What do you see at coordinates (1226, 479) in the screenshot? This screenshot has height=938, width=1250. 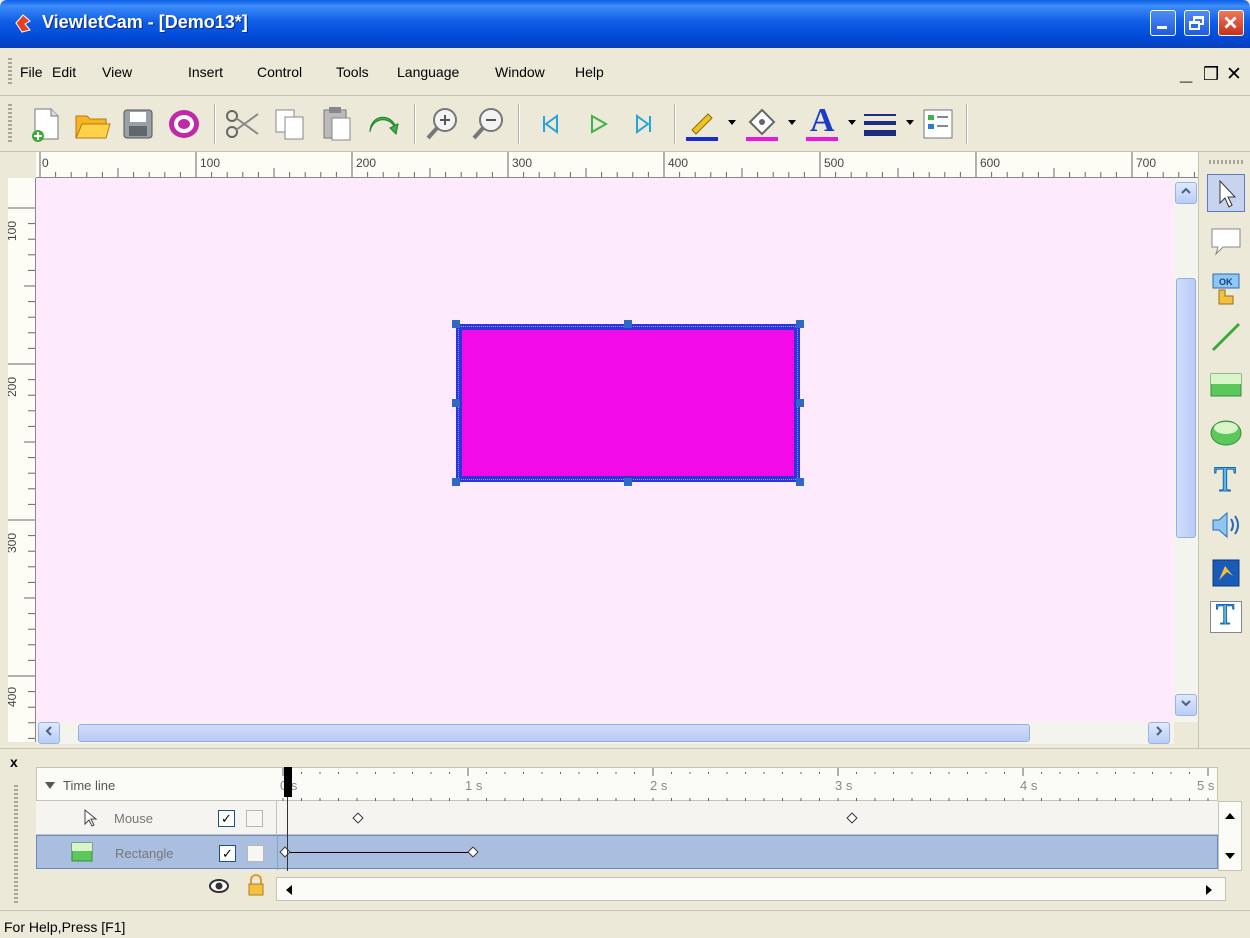 I see `text-icon: T` at bounding box center [1226, 479].